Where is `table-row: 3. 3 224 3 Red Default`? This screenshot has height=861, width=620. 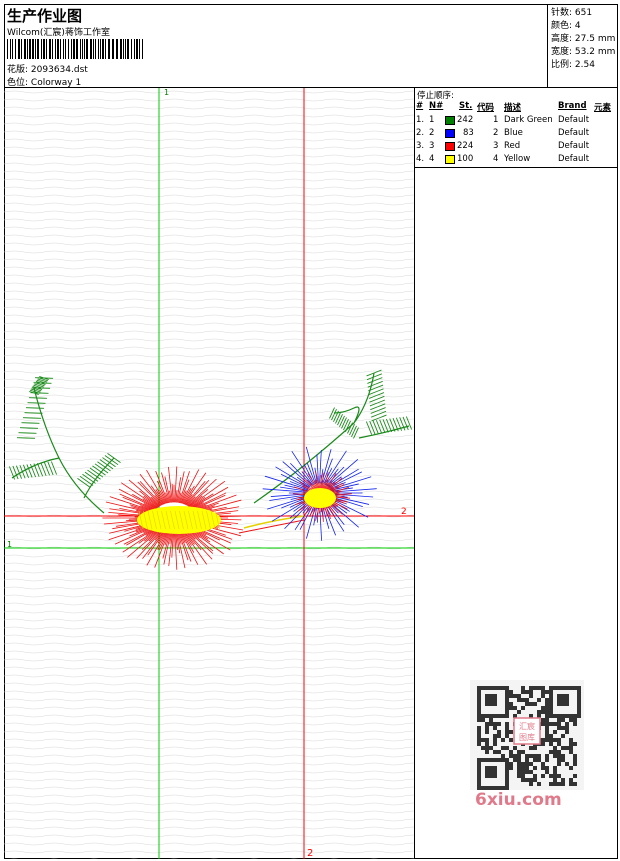 table-row: 3. 3 224 3 Red Default is located at coordinates (503, 146).